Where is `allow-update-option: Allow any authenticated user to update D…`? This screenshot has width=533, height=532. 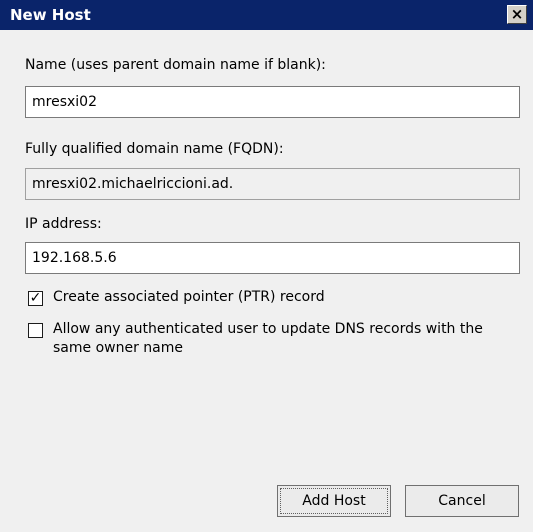 allow-update-option: Allow any authenticated user to update D… is located at coordinates (275, 339).